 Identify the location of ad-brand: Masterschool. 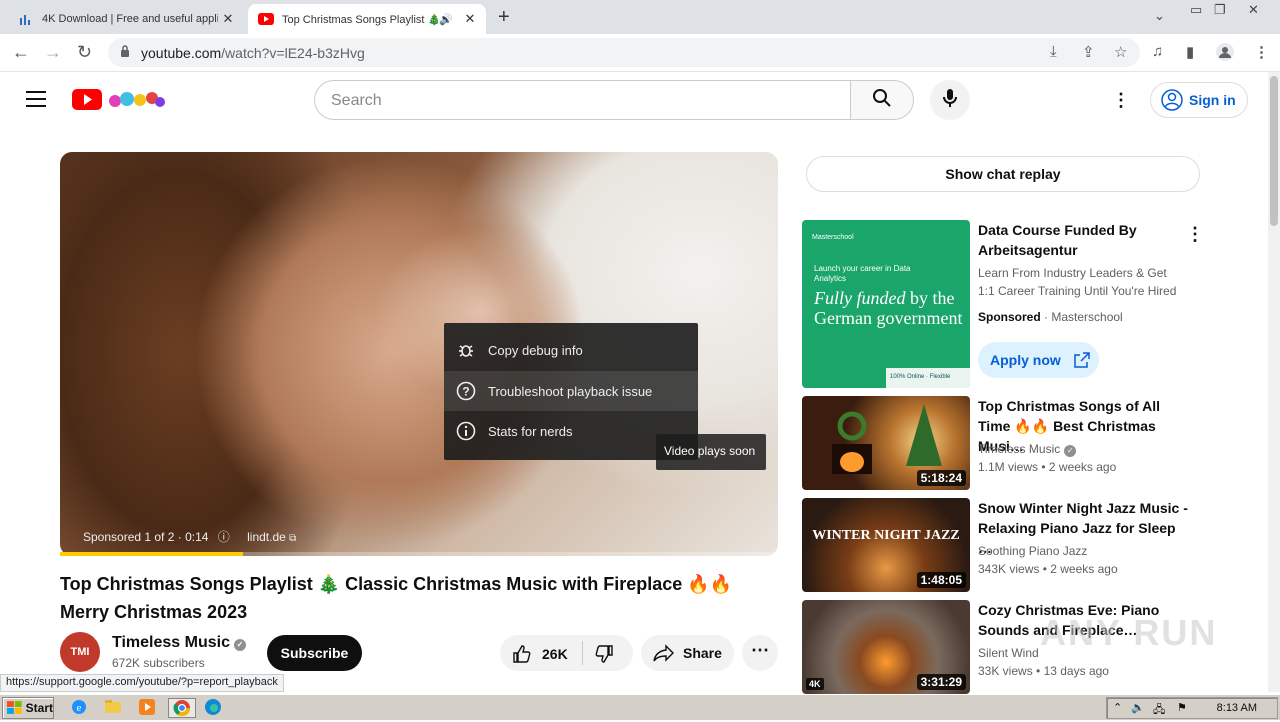
(833, 237).